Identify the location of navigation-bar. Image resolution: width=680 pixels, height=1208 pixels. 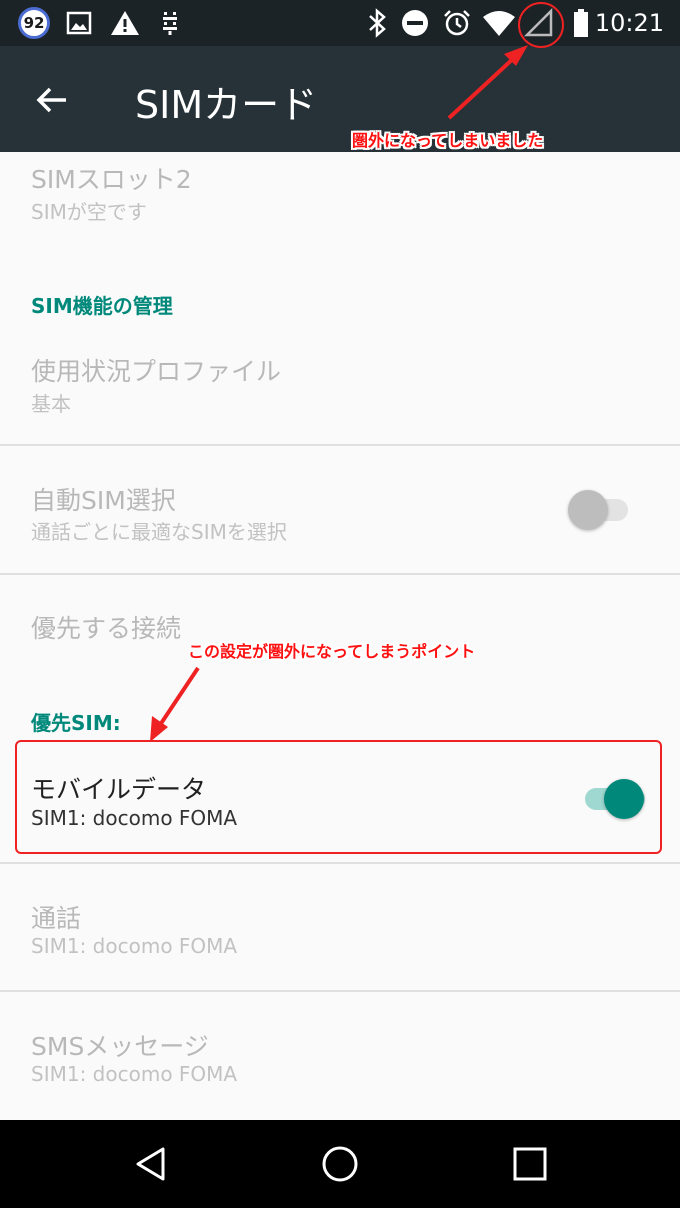
(340, 1164).